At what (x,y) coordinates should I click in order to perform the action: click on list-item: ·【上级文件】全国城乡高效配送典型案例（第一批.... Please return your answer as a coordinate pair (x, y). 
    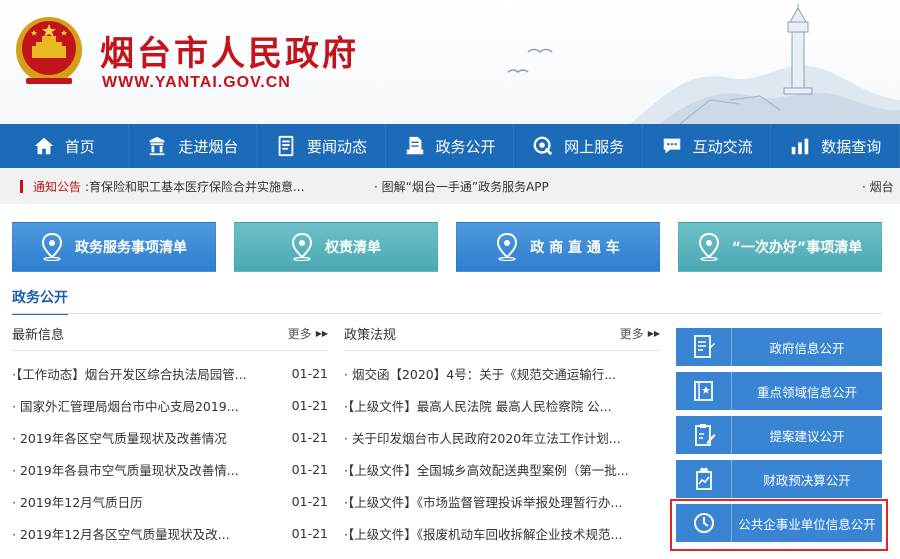
    Looking at the image, I should click on (502, 469).